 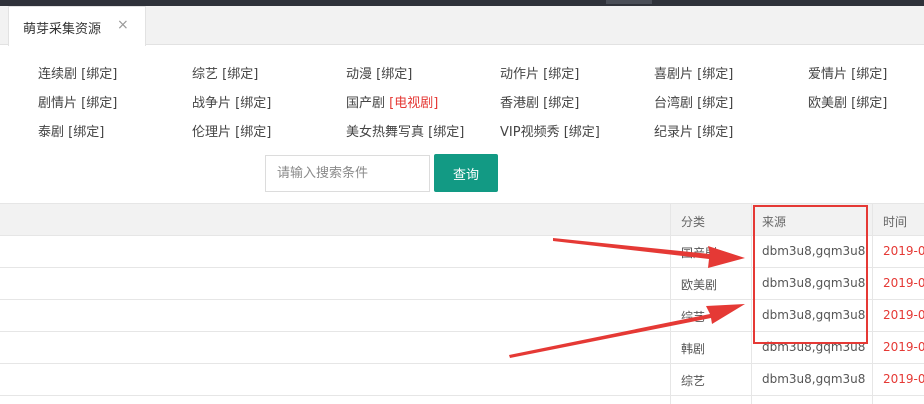 What do you see at coordinates (693, 349) in the screenshot?
I see `row-category: 韩剧` at bounding box center [693, 349].